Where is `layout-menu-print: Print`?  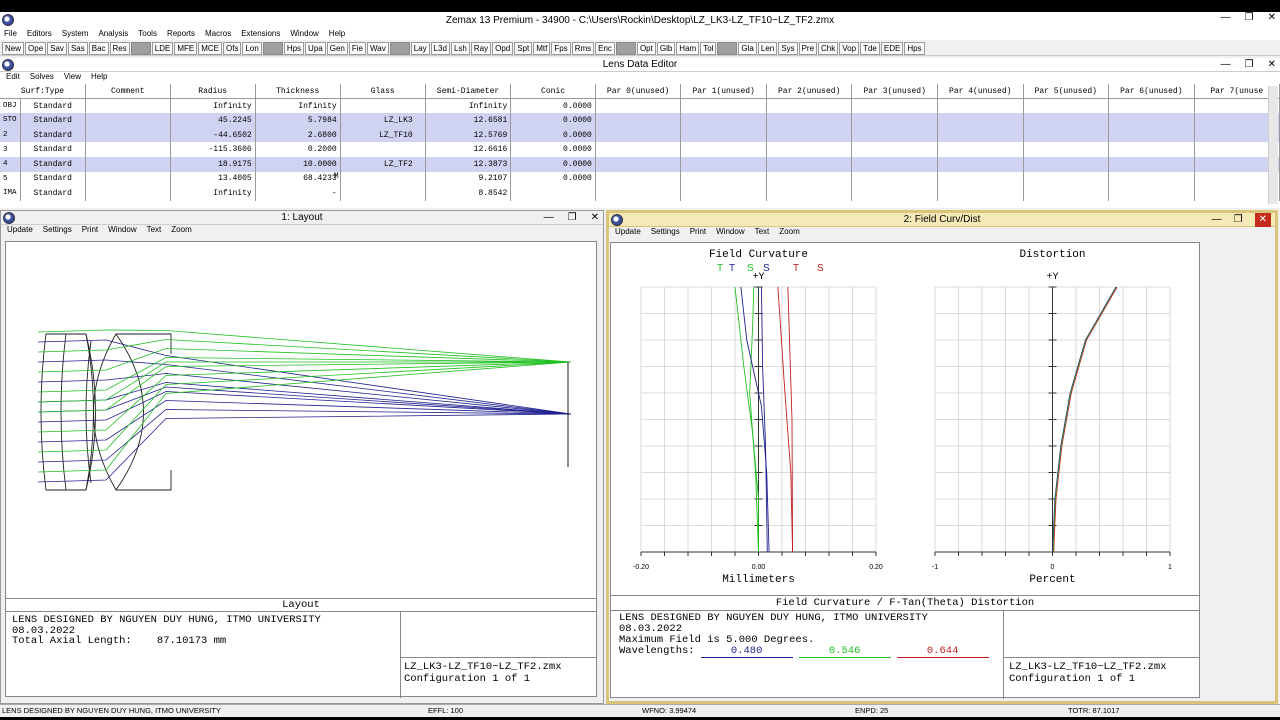
layout-menu-print: Print is located at coordinates (90, 231).